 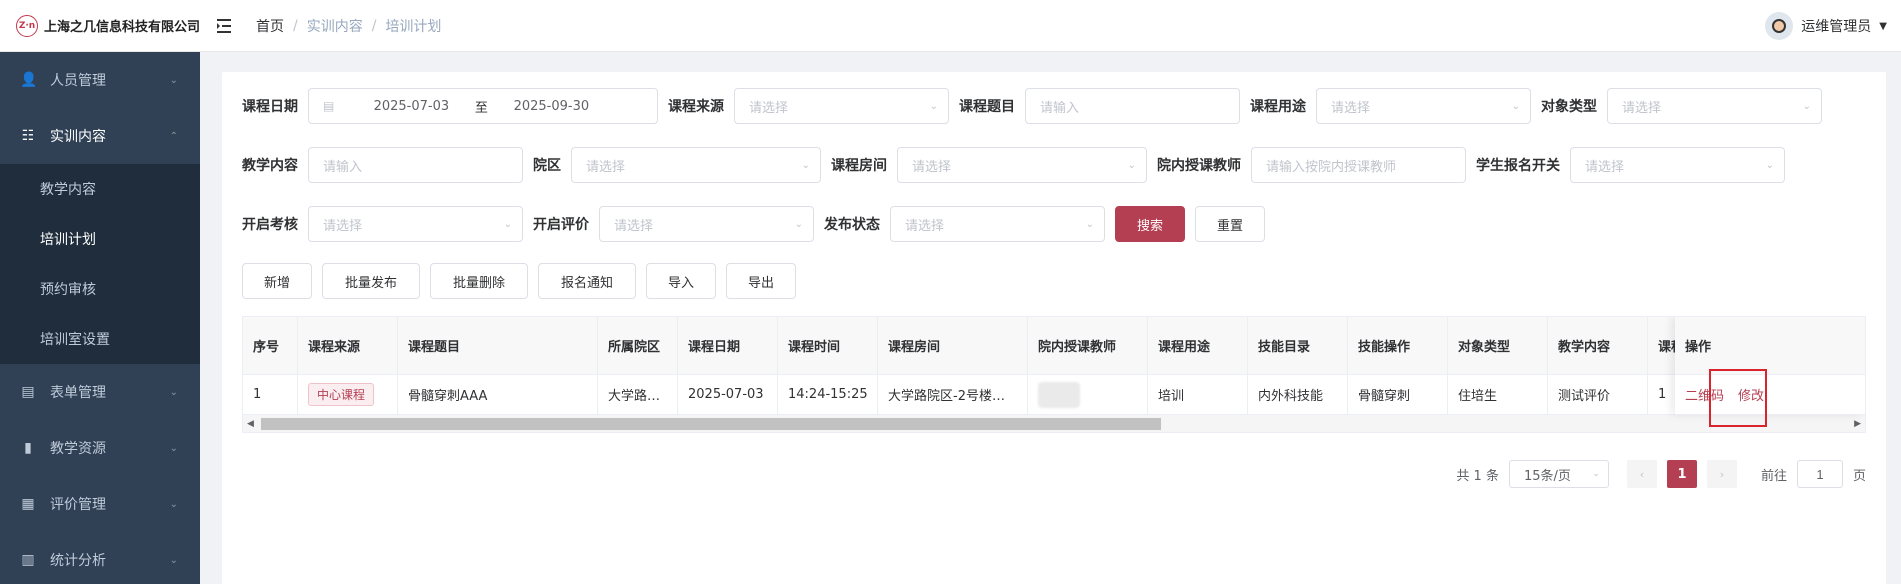 I want to click on action-toolbar: 新增 批量发布 批量删除 报名通知 导入 导出, so click(x=519, y=281).